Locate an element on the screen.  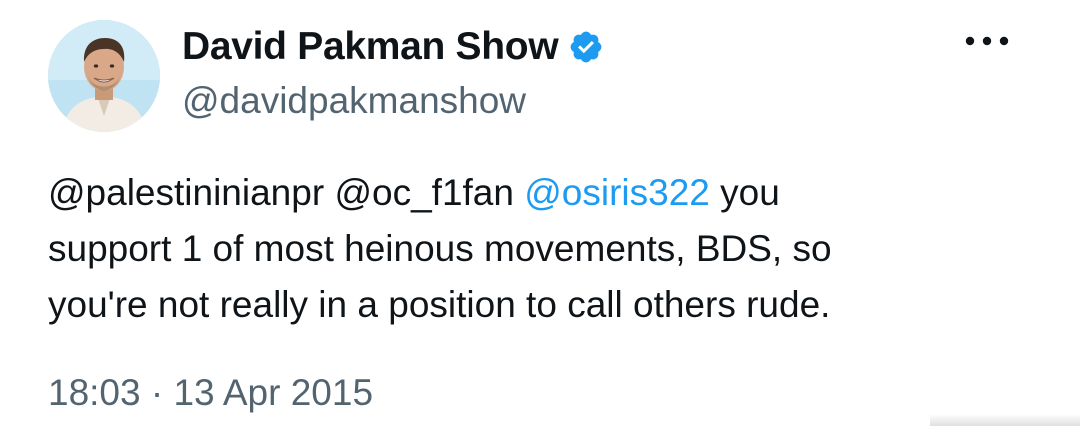
more-options-button is located at coordinates (987, 41).